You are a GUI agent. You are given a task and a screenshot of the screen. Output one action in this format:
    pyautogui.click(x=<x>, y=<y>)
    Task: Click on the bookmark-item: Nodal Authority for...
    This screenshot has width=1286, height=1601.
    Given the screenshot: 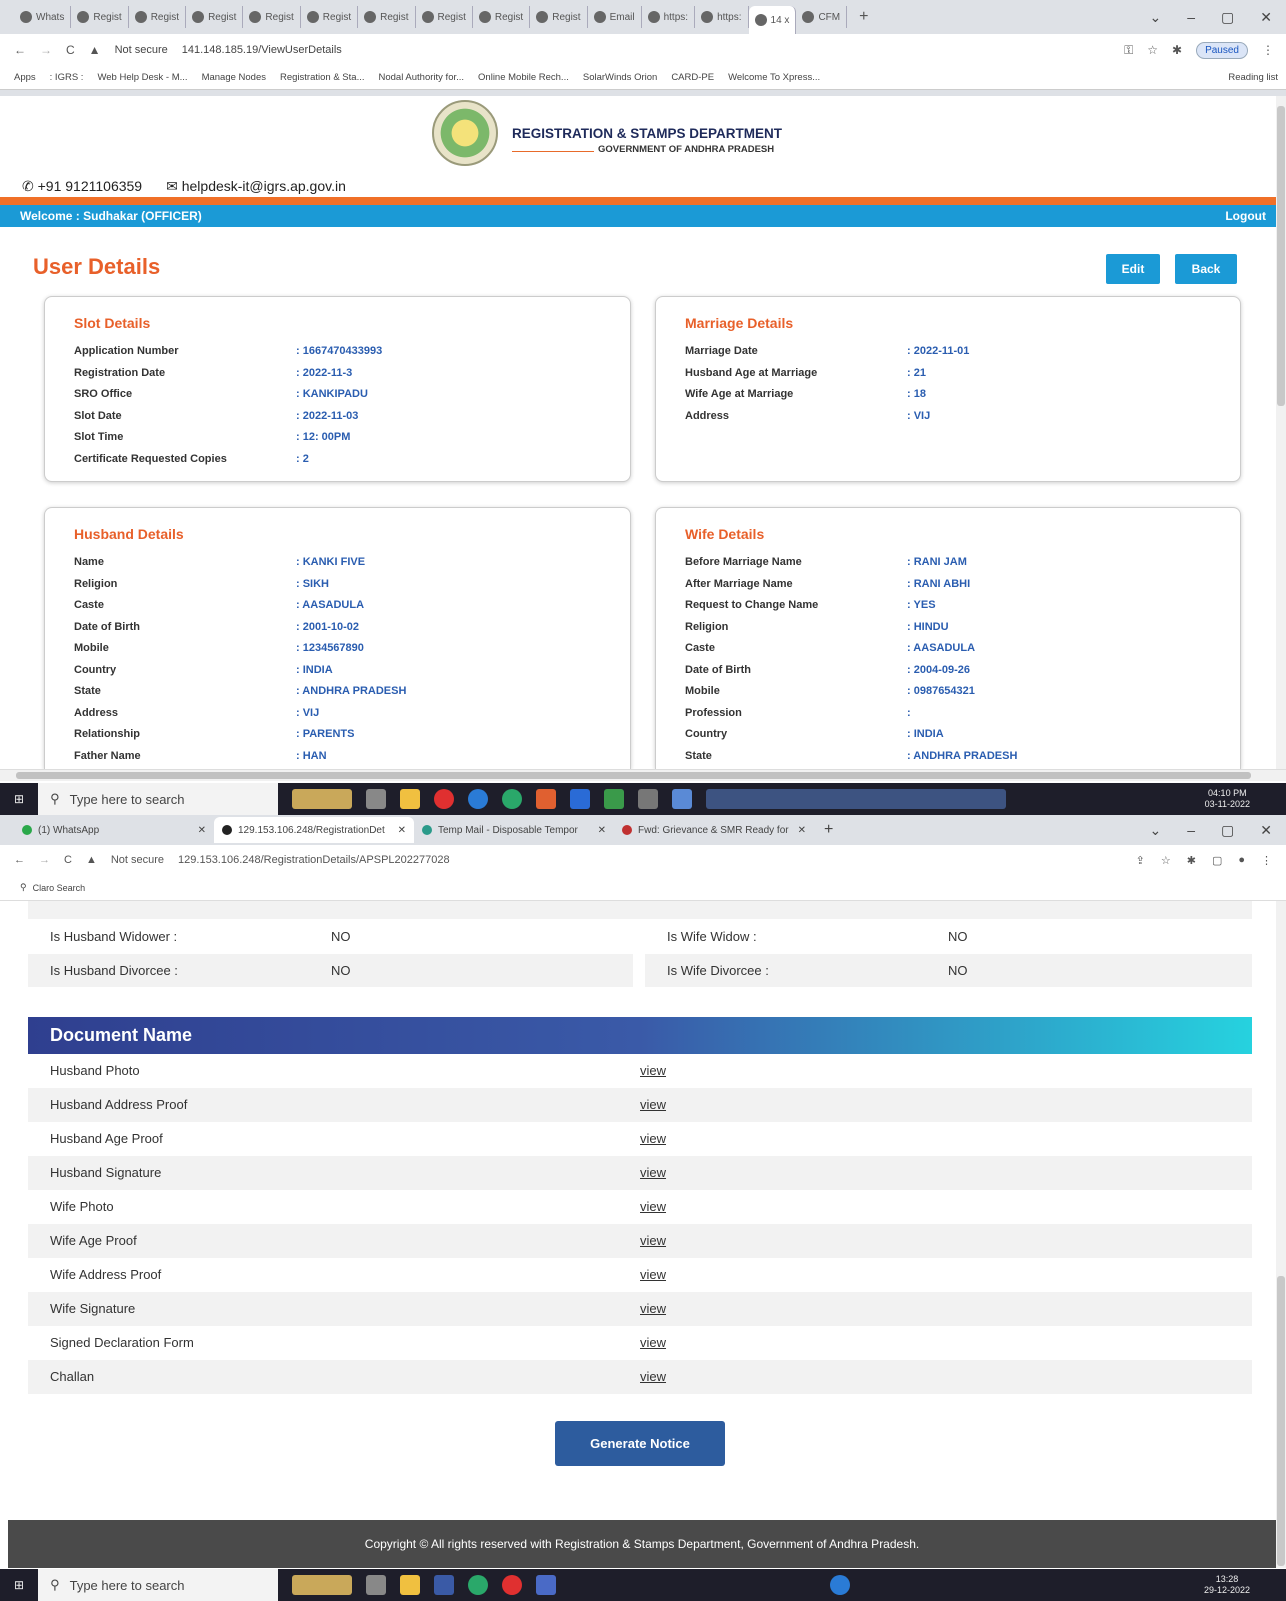 What is the action you would take?
    pyautogui.click(x=421, y=77)
    